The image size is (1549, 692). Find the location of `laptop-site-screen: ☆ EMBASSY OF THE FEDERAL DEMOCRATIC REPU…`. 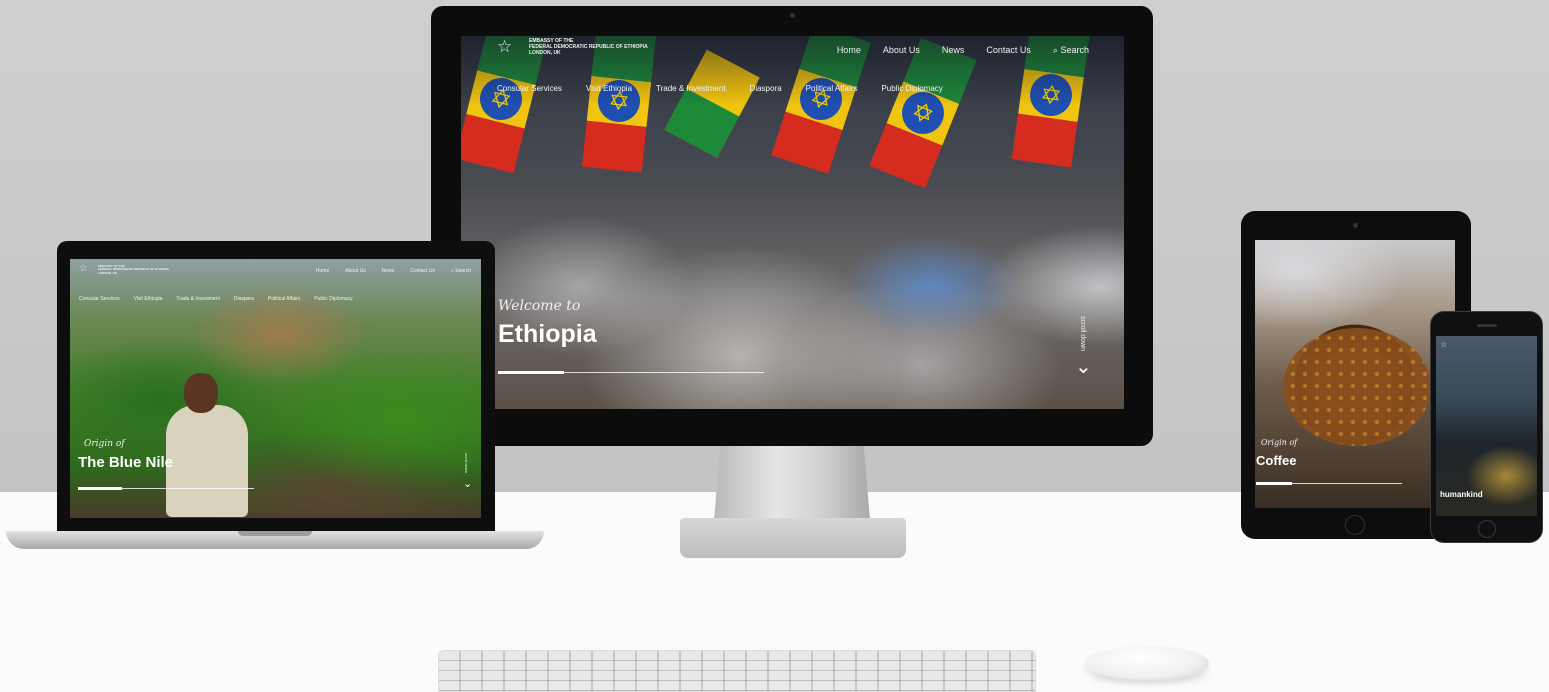

laptop-site-screen: ☆ EMBASSY OF THE FEDERAL DEMOCRATIC REPU… is located at coordinates (275, 388).